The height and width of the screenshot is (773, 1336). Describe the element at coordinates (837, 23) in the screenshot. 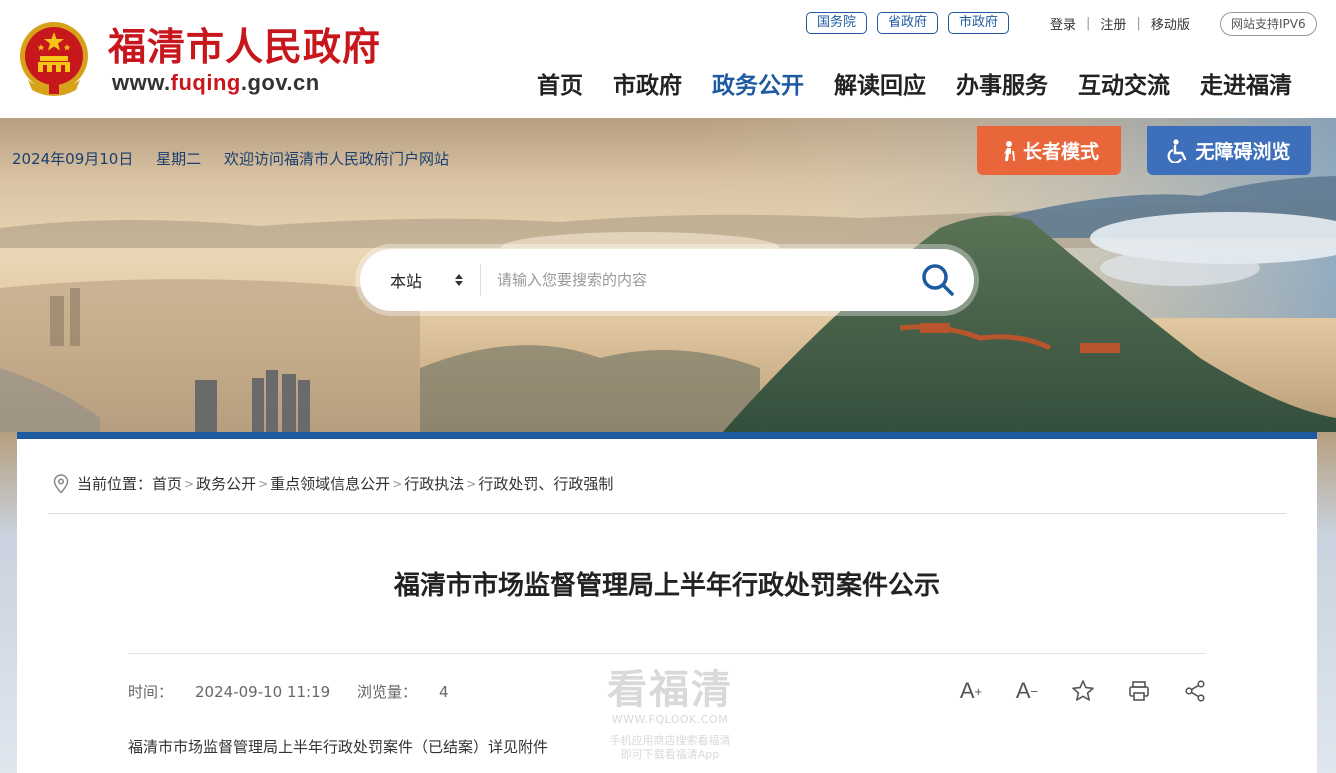

I see `gov-link-state-council: 国务院` at that location.